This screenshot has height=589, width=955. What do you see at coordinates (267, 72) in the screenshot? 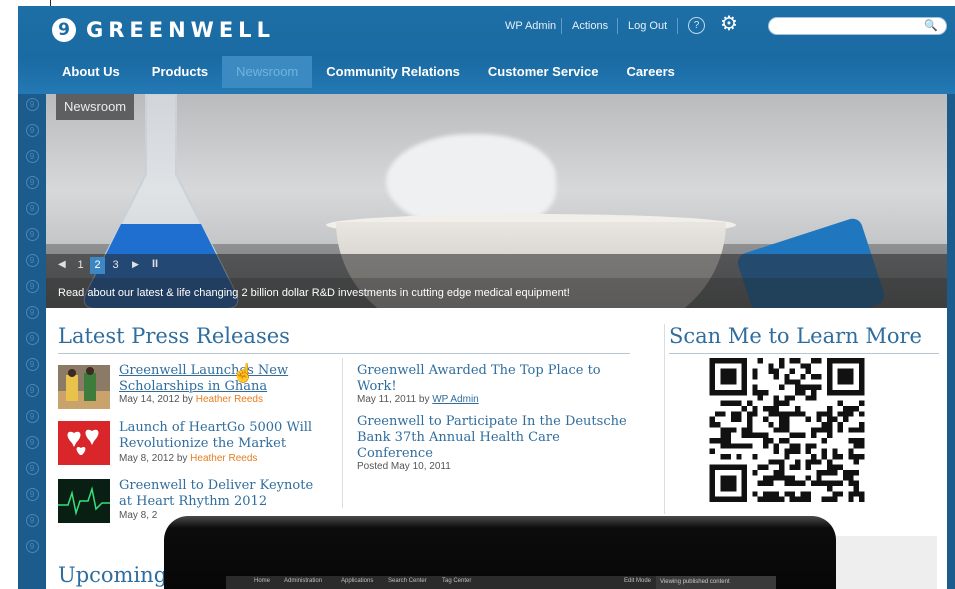
I see `nav-newsroom: Newsroom` at bounding box center [267, 72].